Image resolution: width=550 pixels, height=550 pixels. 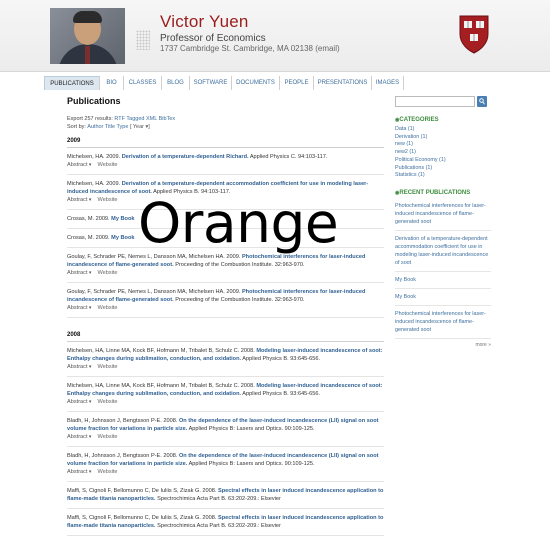 What do you see at coordinates (443, 176) in the screenshot?
I see `category-link: Statistics (1)` at bounding box center [443, 176].